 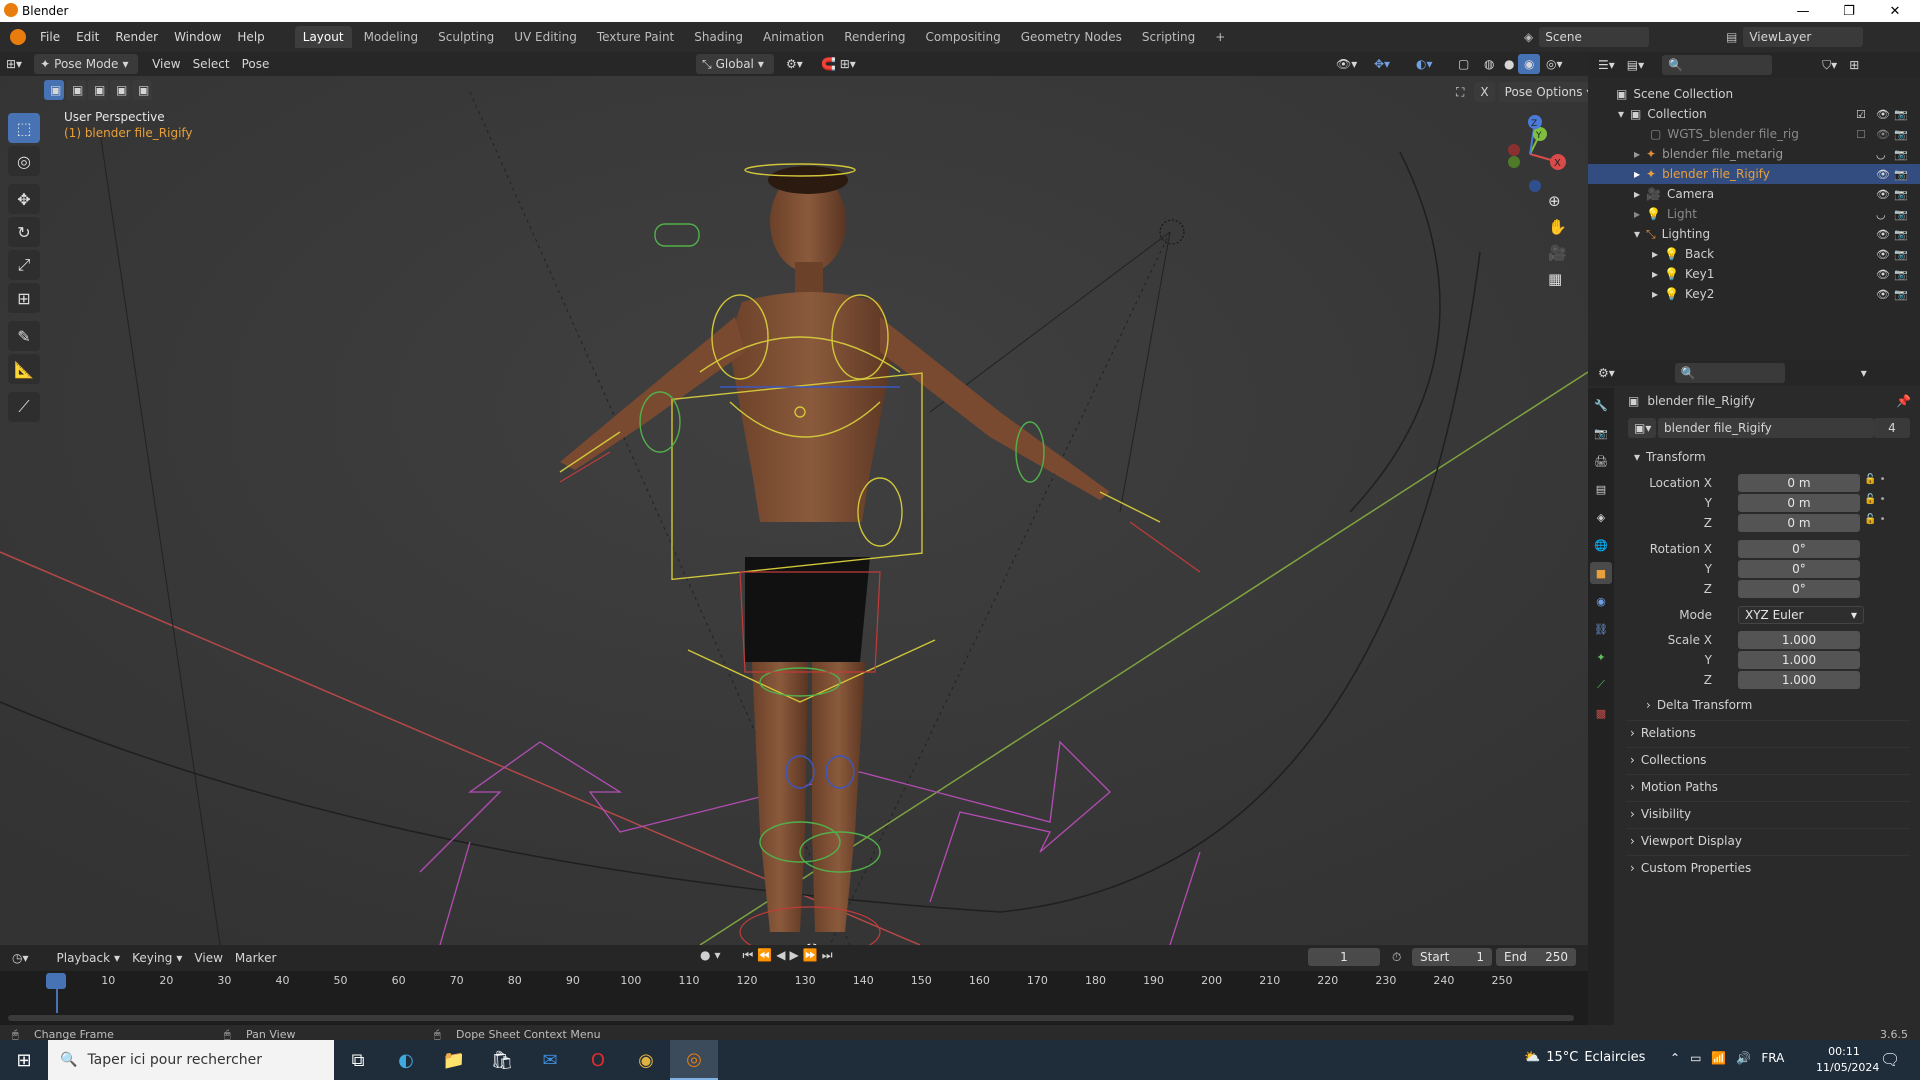 What do you see at coordinates (1799, 589) in the screenshot?
I see `rotation-z-field: 0°` at bounding box center [1799, 589].